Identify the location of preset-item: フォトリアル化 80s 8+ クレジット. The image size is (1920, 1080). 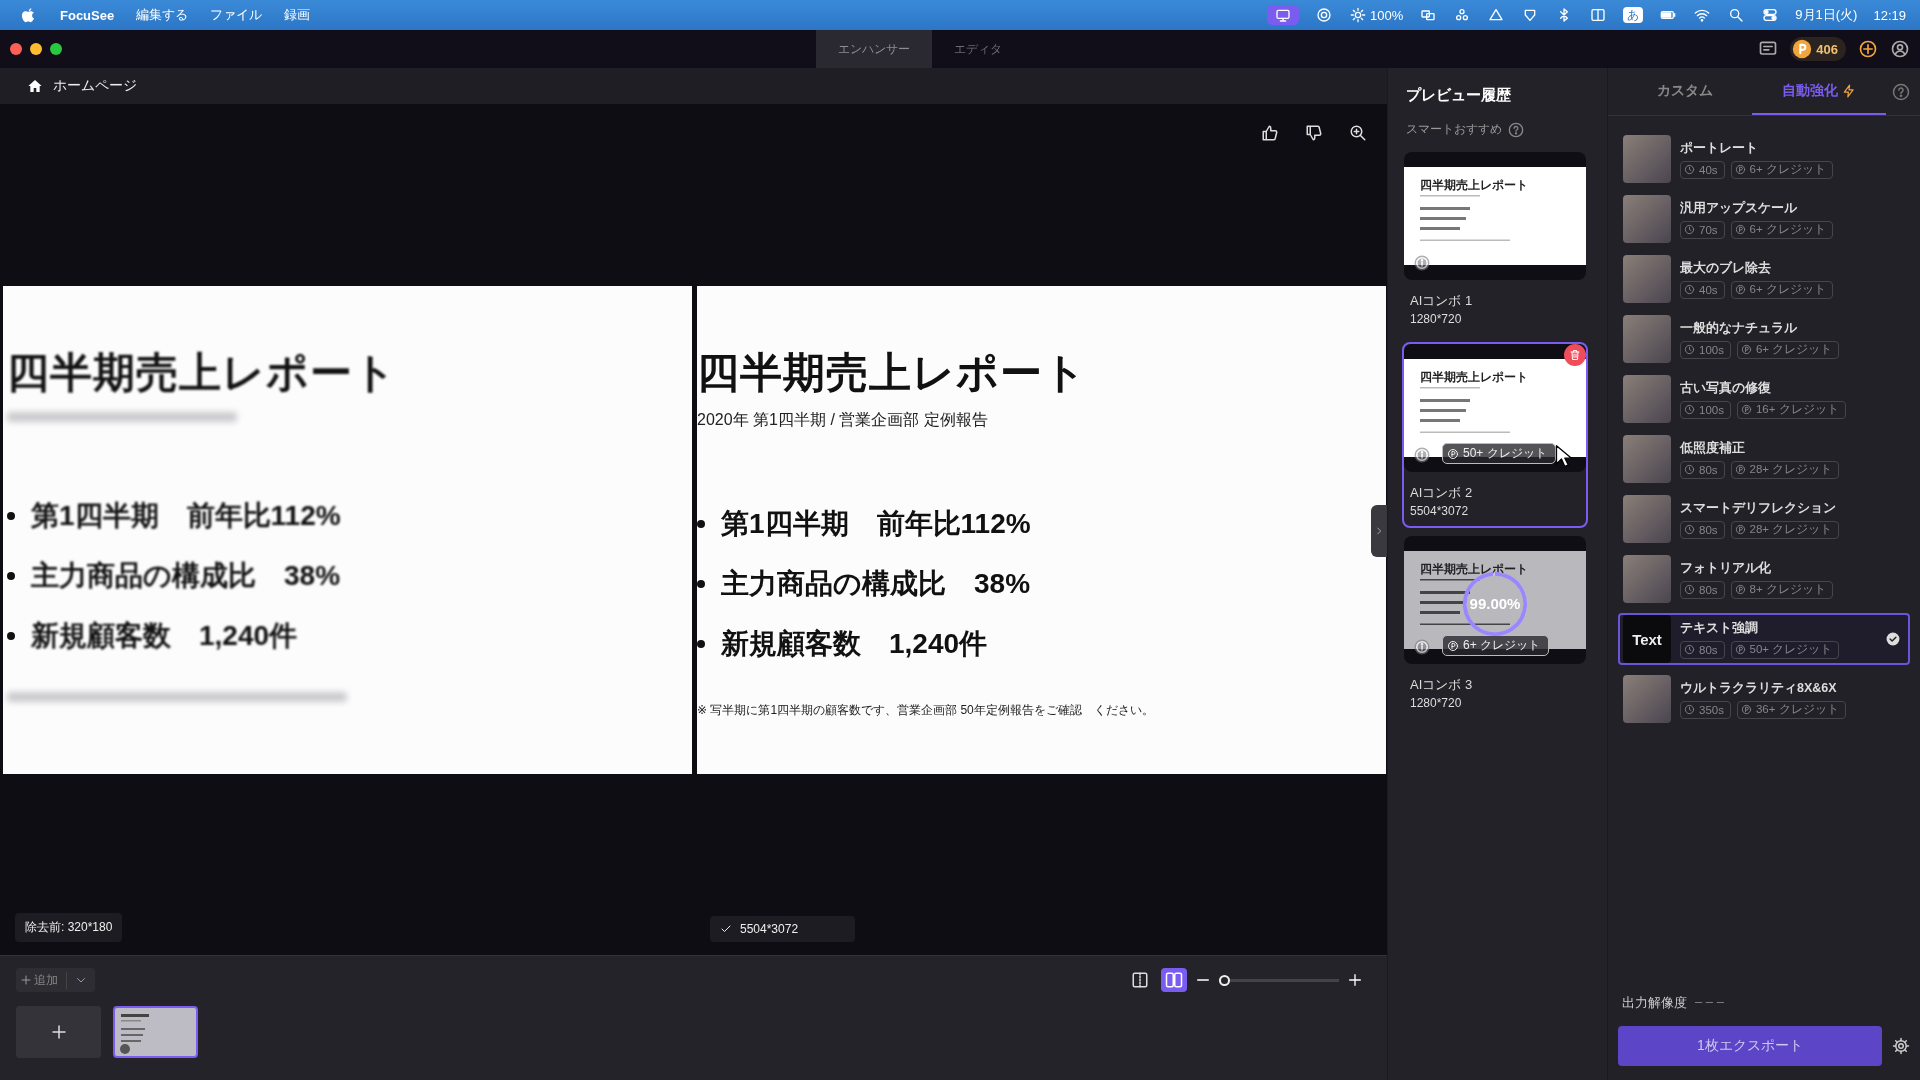
(1764, 579).